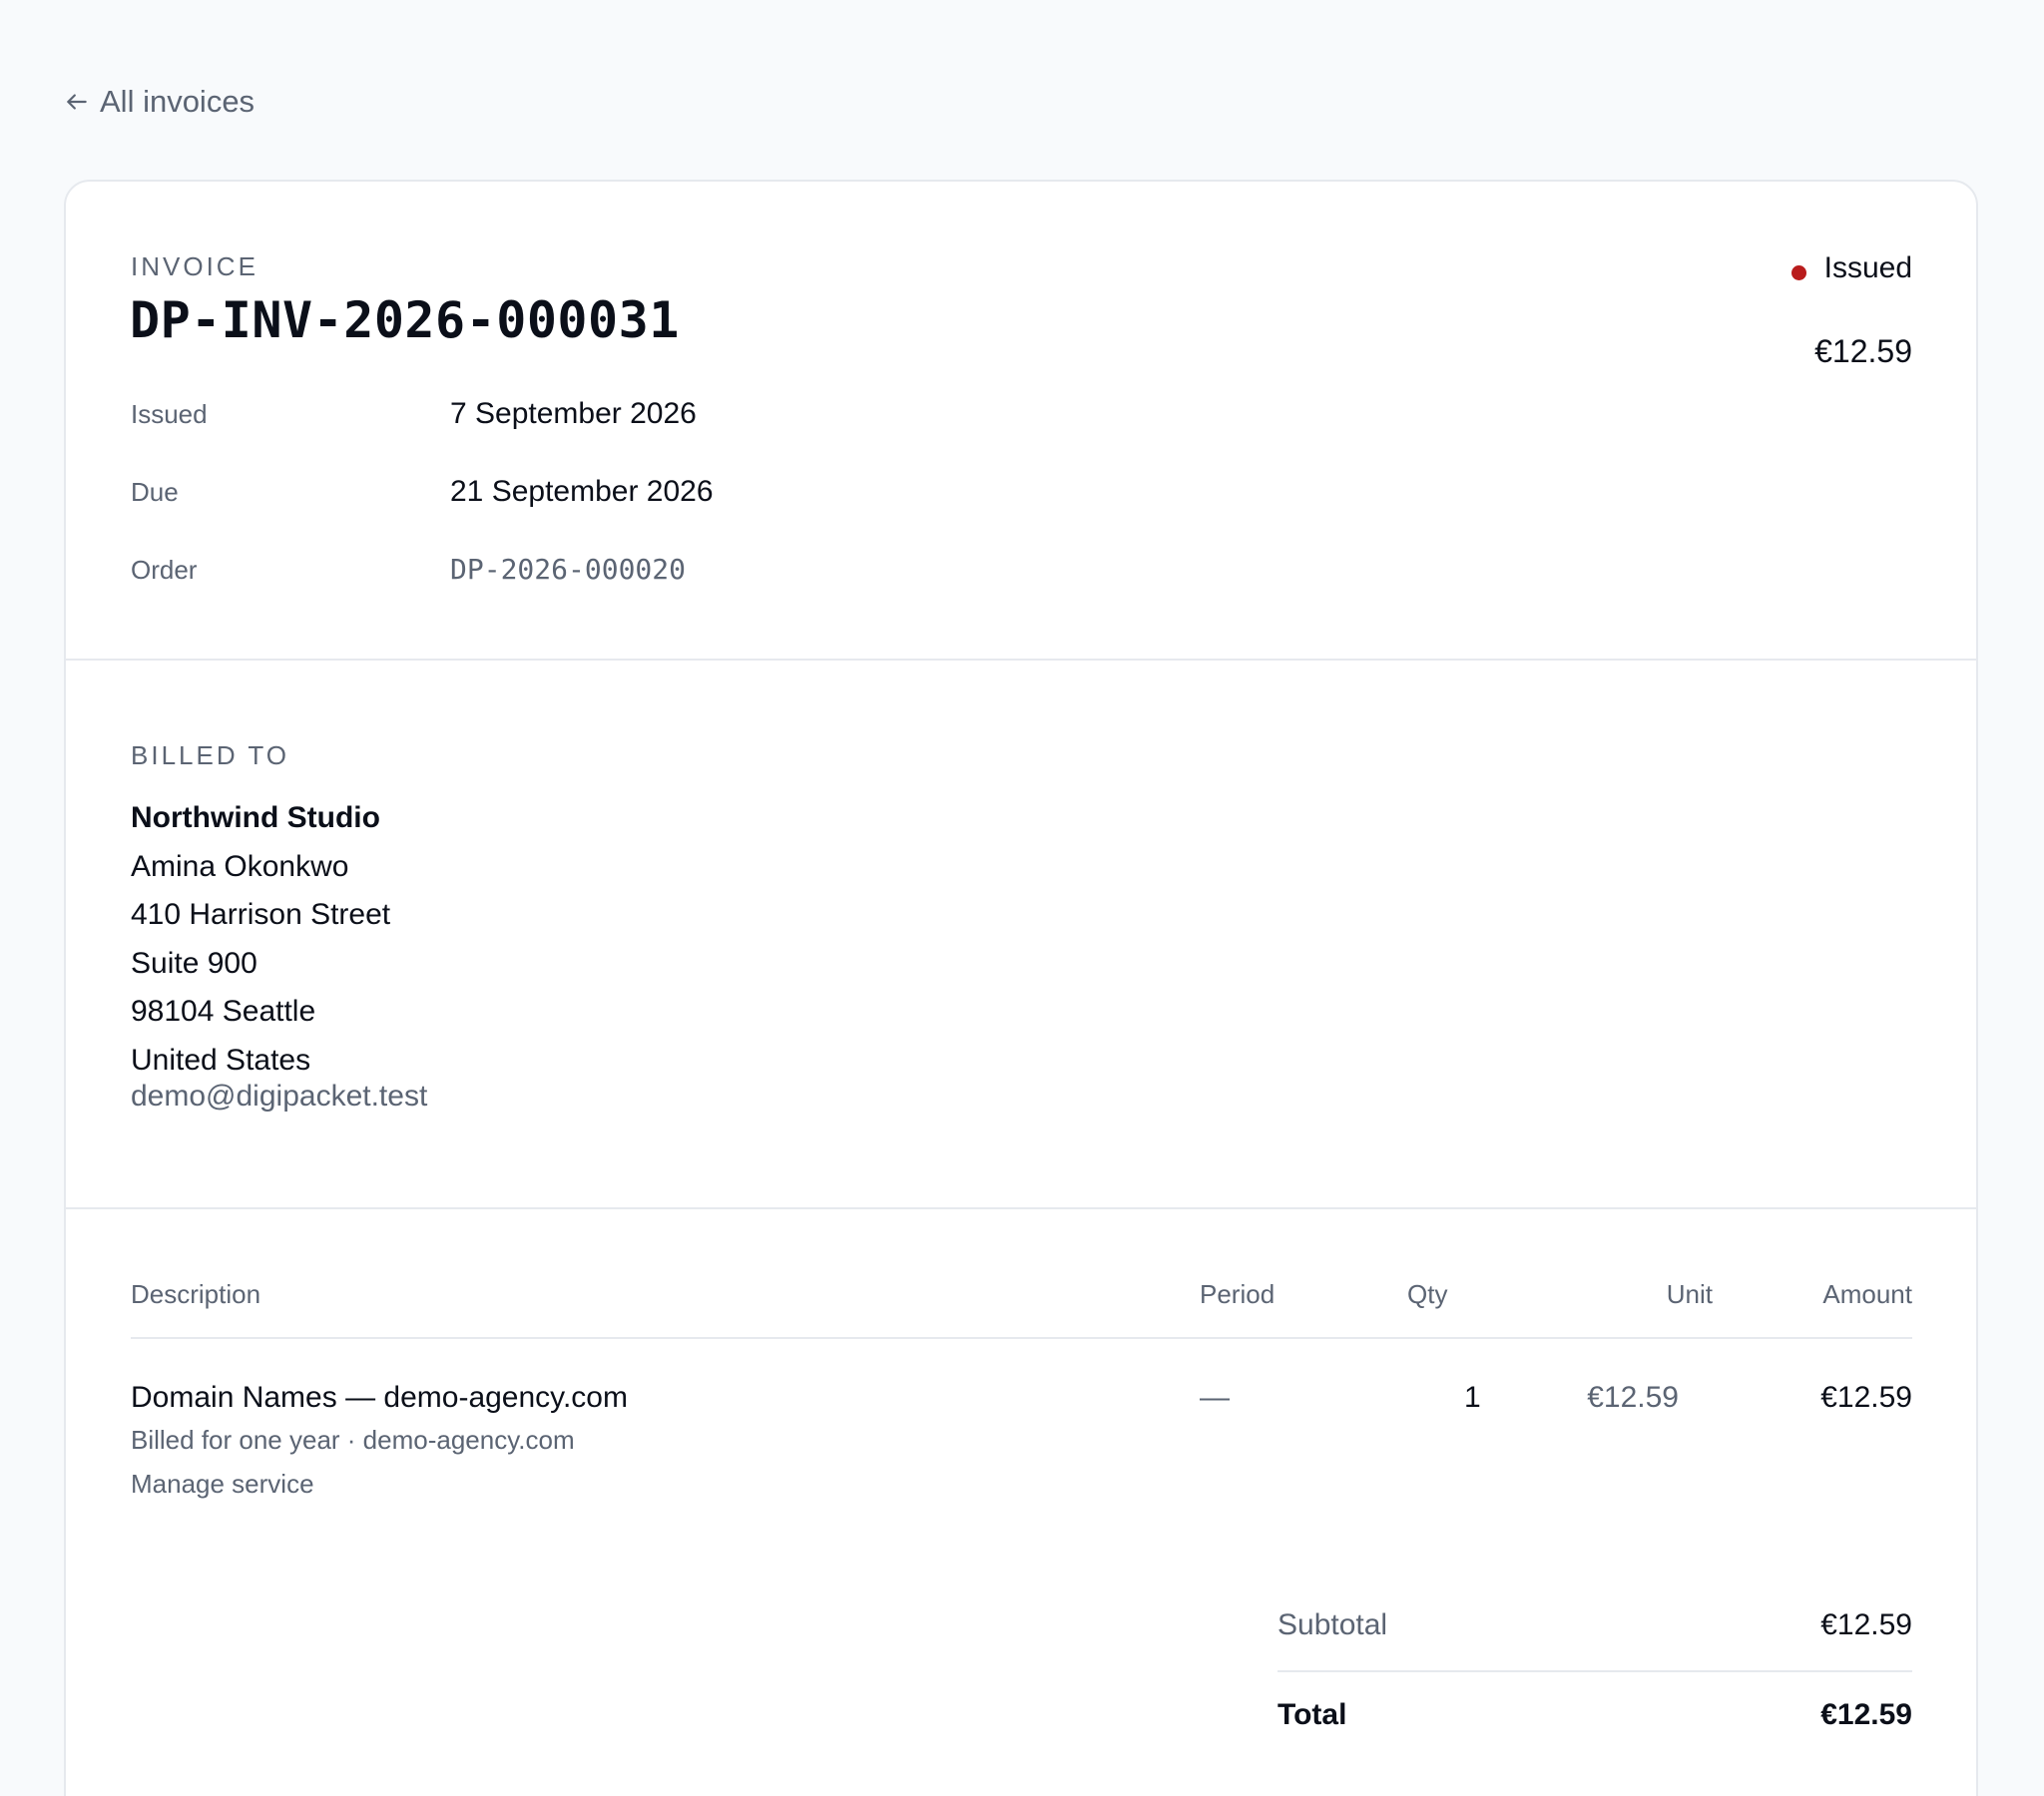  What do you see at coordinates (422, 492) in the screenshot?
I see `meta-row-due: Due 21 September 2026` at bounding box center [422, 492].